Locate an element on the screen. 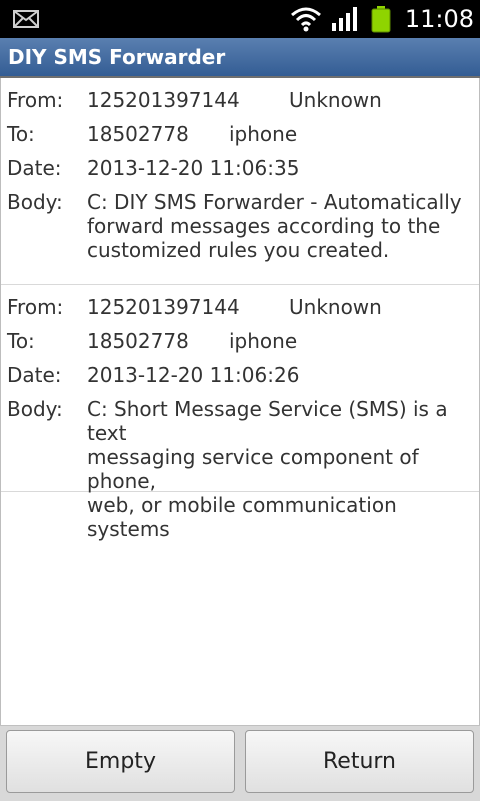  bottom-button-bar: Empty Return is located at coordinates (240, 763).